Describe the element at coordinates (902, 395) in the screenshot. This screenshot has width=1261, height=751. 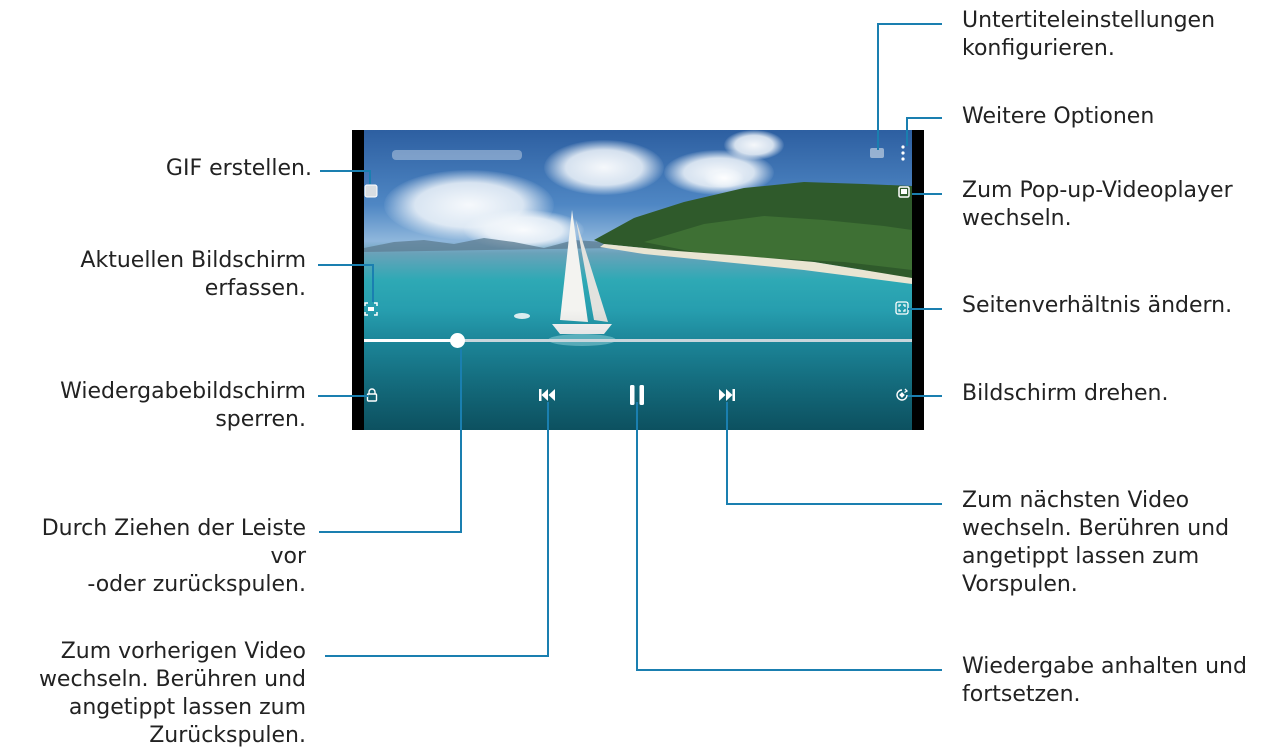
I see `rotate-icon` at that location.